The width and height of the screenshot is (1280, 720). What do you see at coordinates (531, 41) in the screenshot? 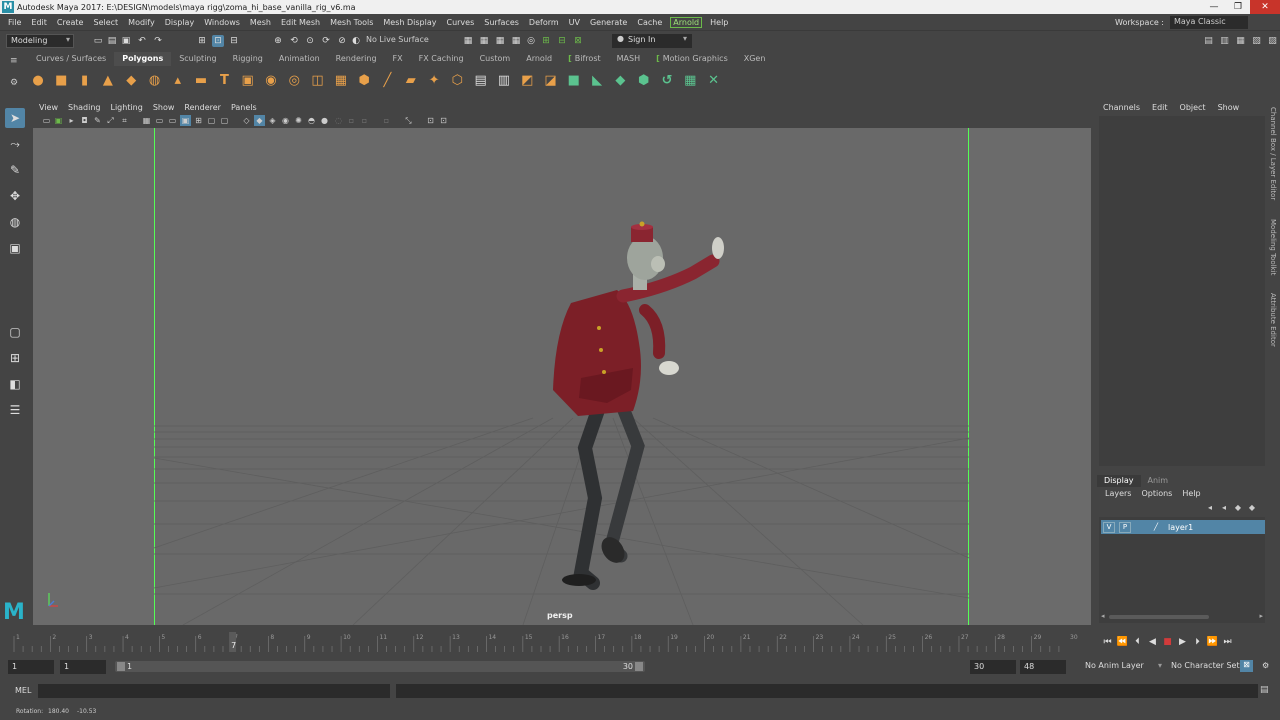
I see `hypershade-icon: ◎` at bounding box center [531, 41].